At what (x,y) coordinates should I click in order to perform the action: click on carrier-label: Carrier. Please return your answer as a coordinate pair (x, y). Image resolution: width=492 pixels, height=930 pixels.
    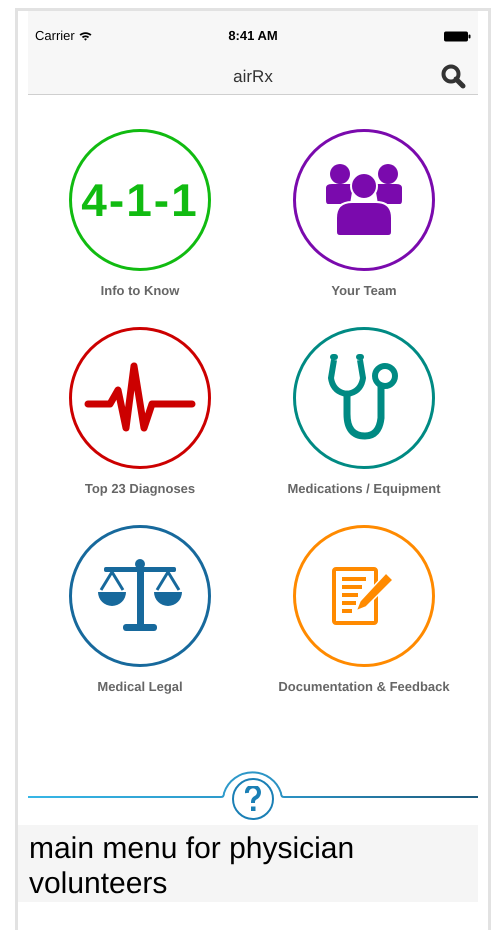
    Looking at the image, I should click on (55, 36).